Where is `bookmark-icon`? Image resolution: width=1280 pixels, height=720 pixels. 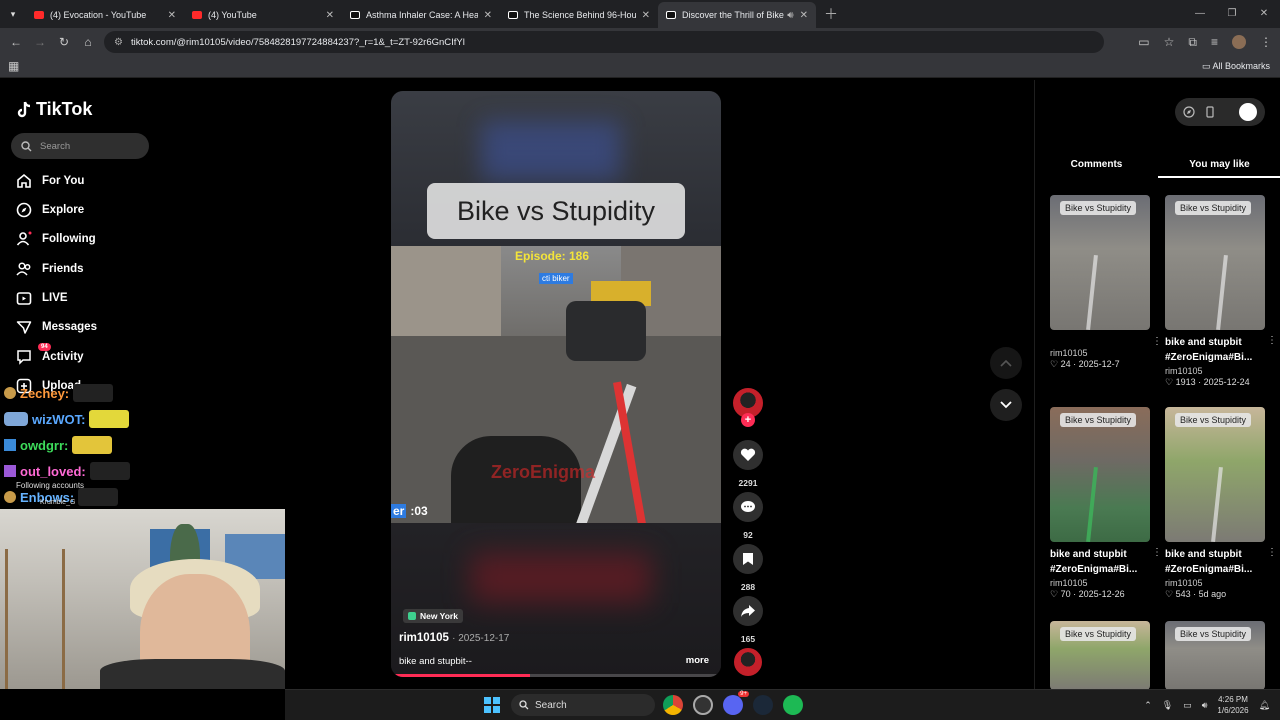 bookmark-icon is located at coordinates (748, 559).